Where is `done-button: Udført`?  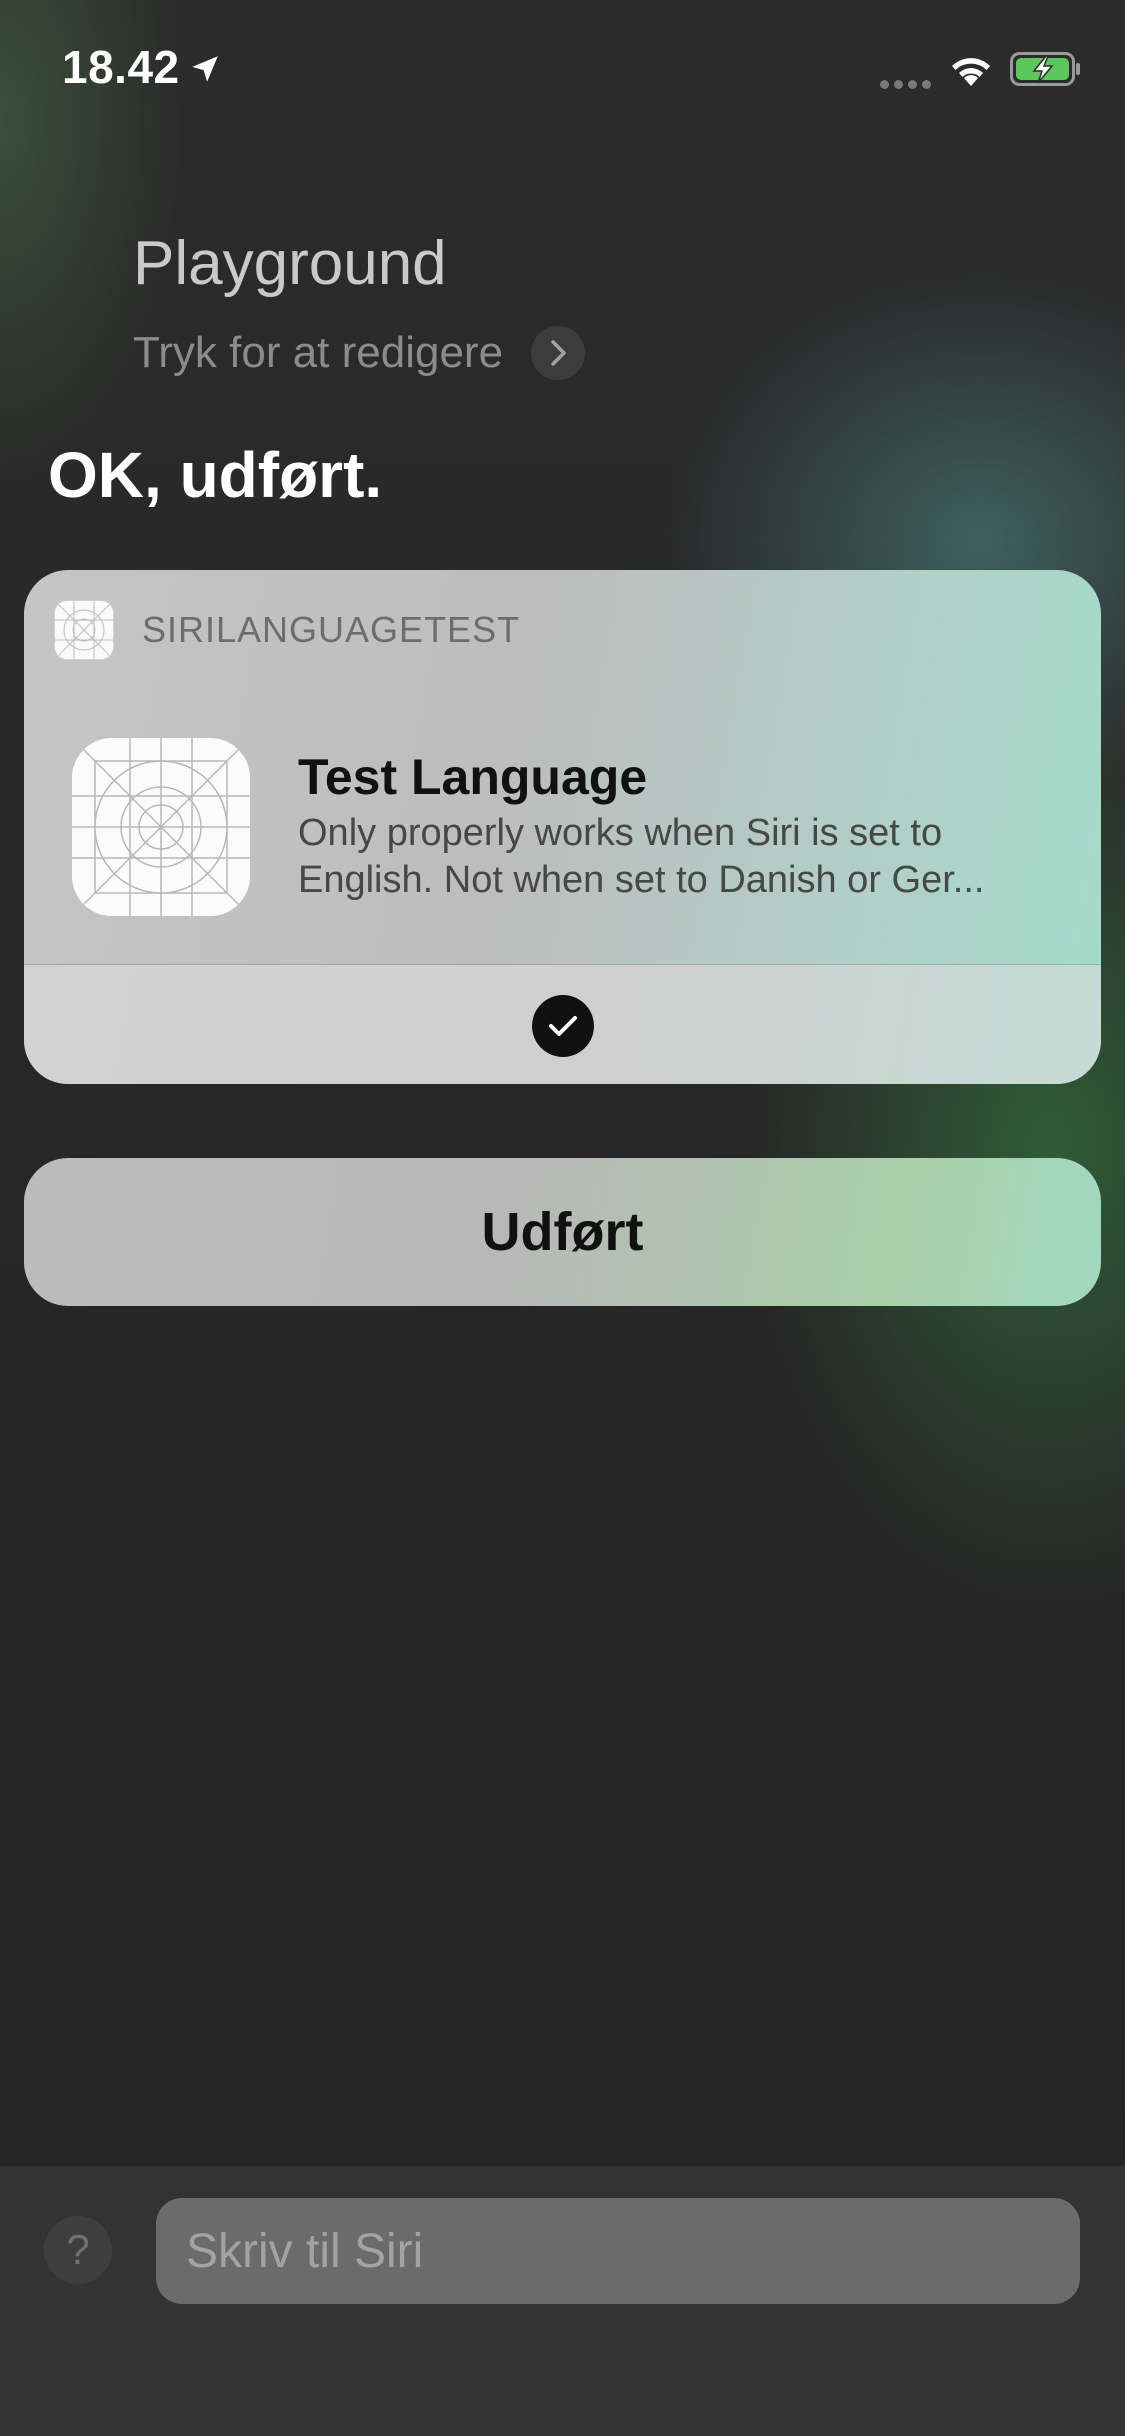 done-button: Udført is located at coordinates (562, 1232).